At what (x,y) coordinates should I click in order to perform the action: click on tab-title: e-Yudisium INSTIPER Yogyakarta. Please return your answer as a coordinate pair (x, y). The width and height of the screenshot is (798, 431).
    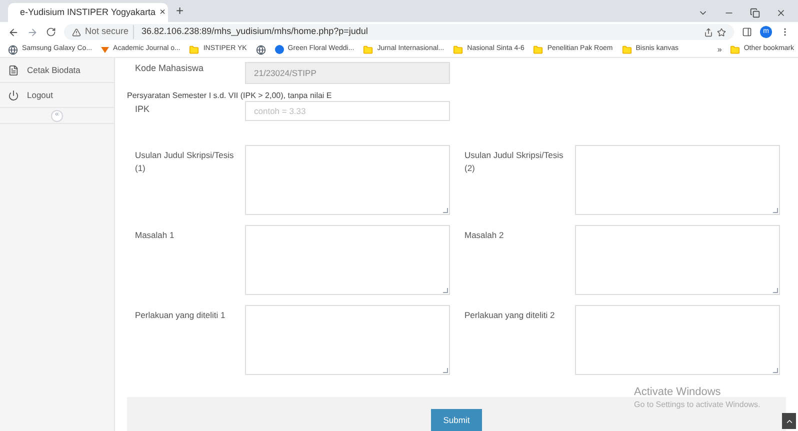
    Looking at the image, I should click on (88, 12).